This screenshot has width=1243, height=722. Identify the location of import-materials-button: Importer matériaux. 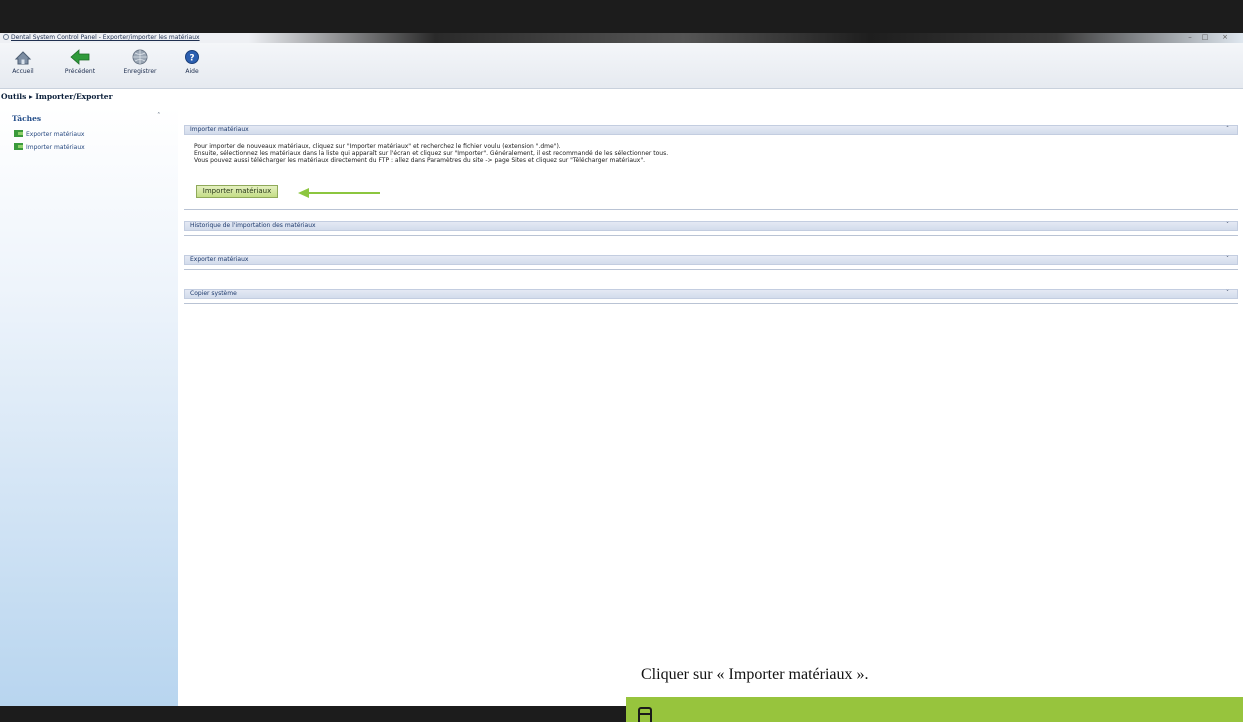
(237, 191).